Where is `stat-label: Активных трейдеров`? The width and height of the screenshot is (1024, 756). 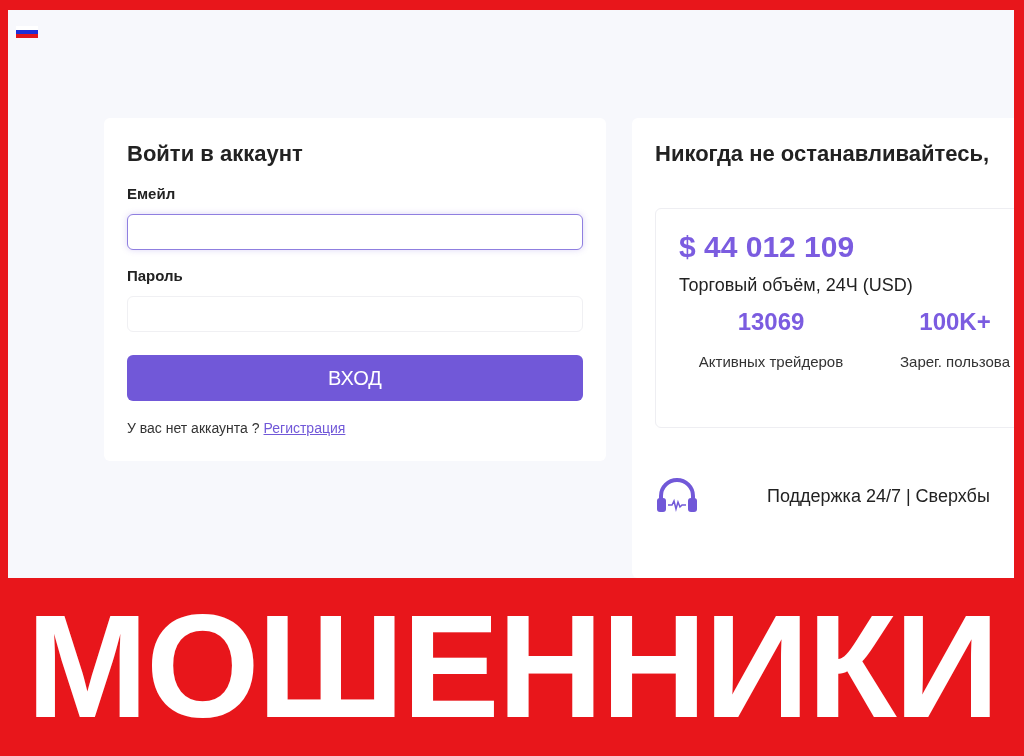 stat-label: Активных трейдеров is located at coordinates (771, 362).